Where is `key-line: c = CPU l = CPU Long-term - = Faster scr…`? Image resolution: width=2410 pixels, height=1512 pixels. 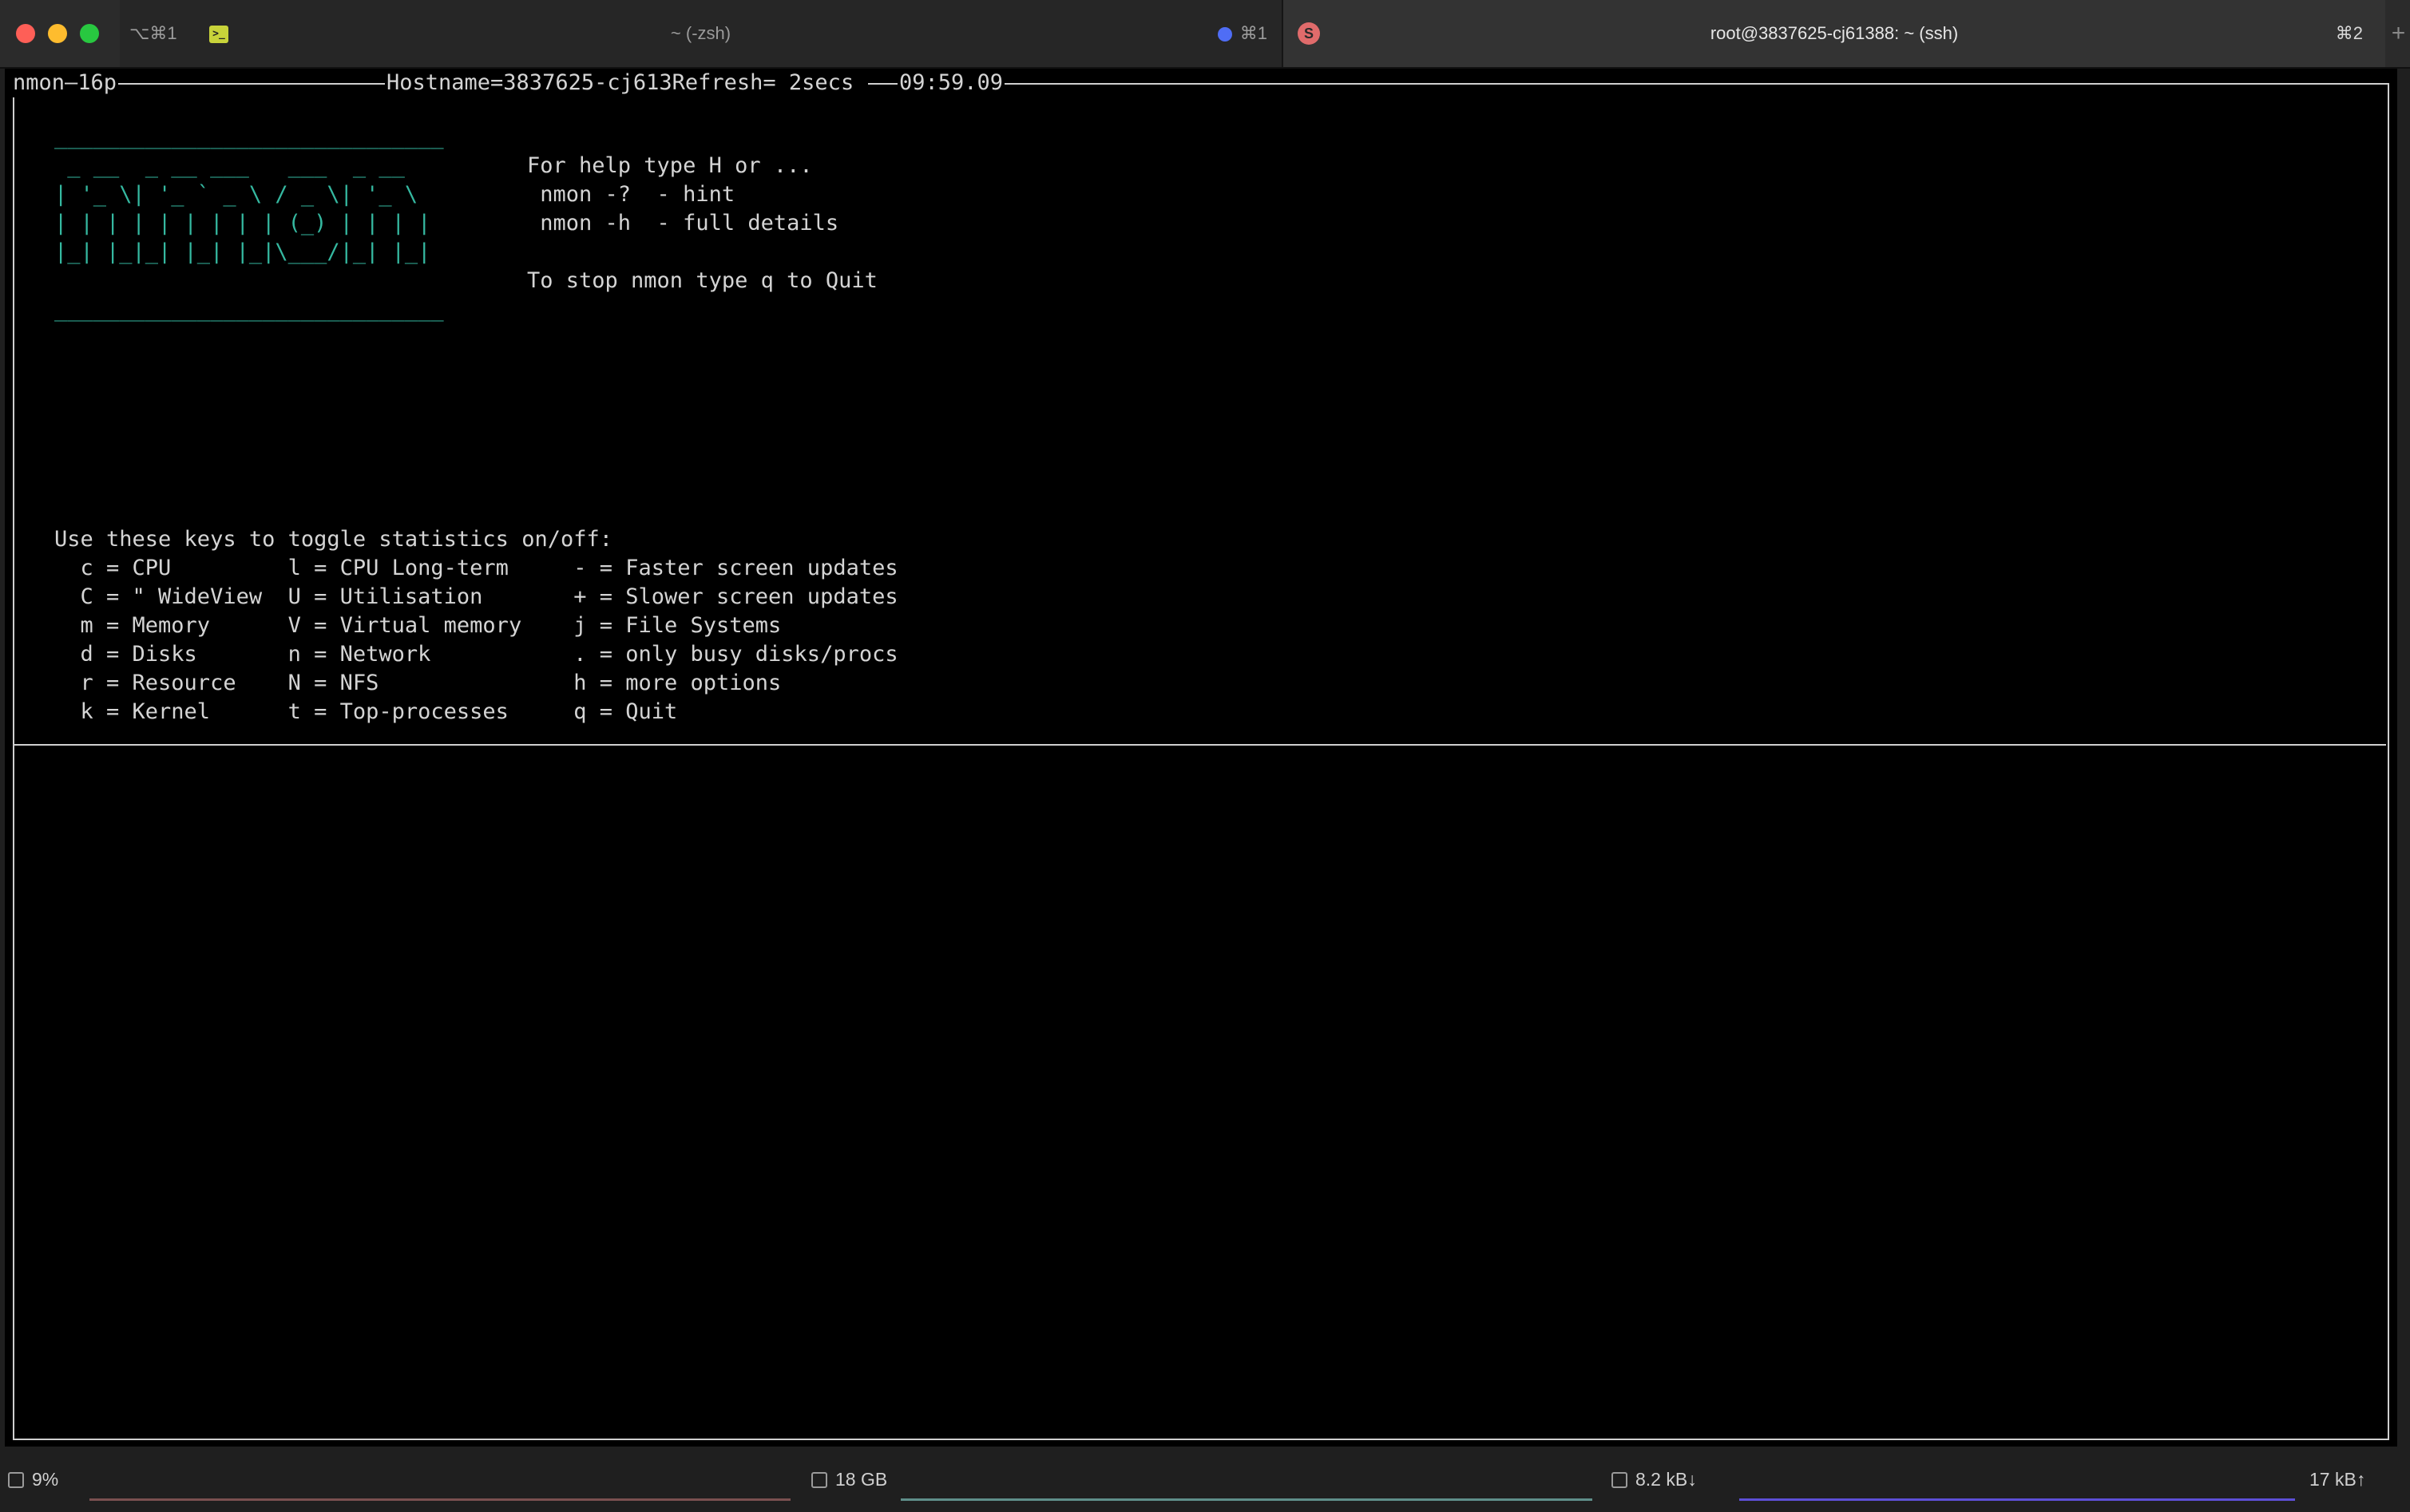 key-line: c = CPU l = CPU Long-term - = Faster scr… is located at coordinates (476, 568).